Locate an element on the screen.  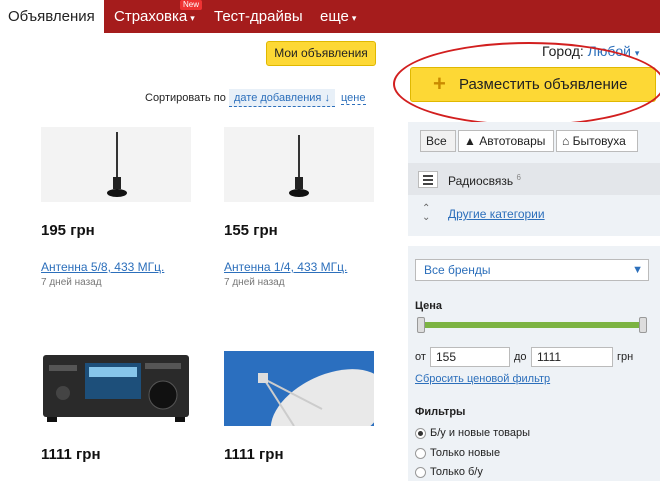
price-to-input: 1111 is located at coordinates (572, 357).